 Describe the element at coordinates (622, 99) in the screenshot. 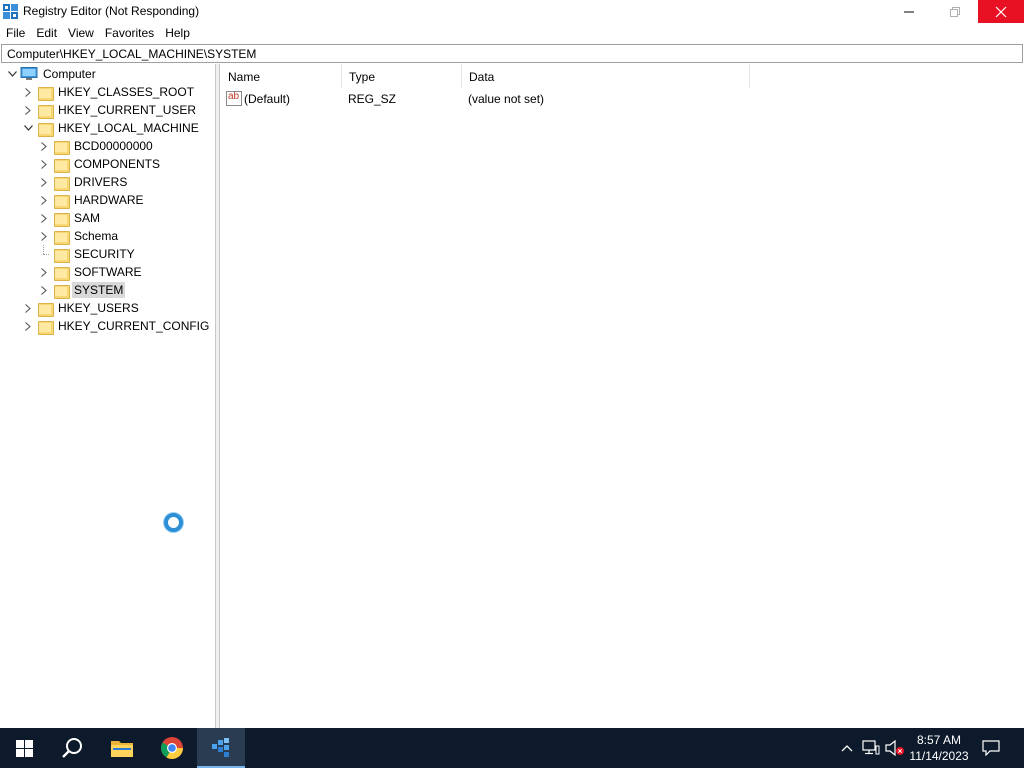

I see `list-row: ab (Default) REG_SZ (value not set)` at that location.